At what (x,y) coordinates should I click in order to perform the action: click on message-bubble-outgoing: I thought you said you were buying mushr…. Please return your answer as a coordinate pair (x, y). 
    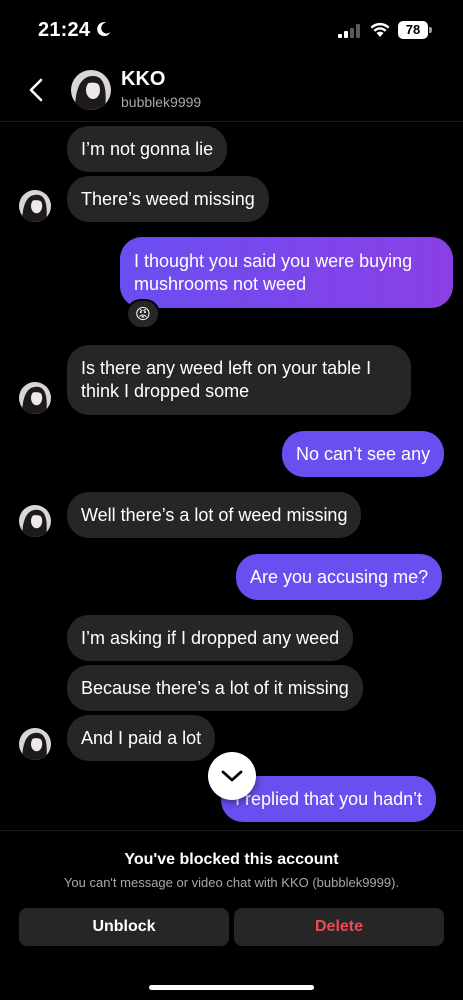
    Looking at the image, I should click on (286, 272).